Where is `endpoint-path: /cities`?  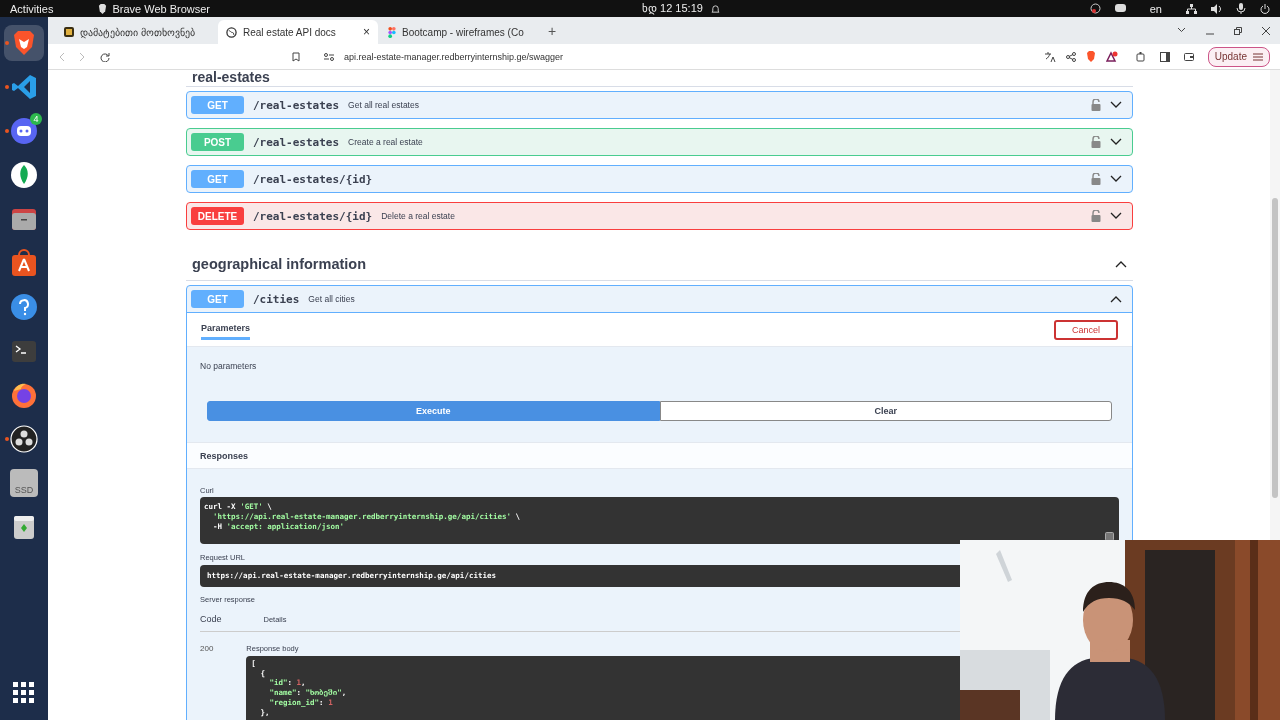 endpoint-path: /cities is located at coordinates (276, 299).